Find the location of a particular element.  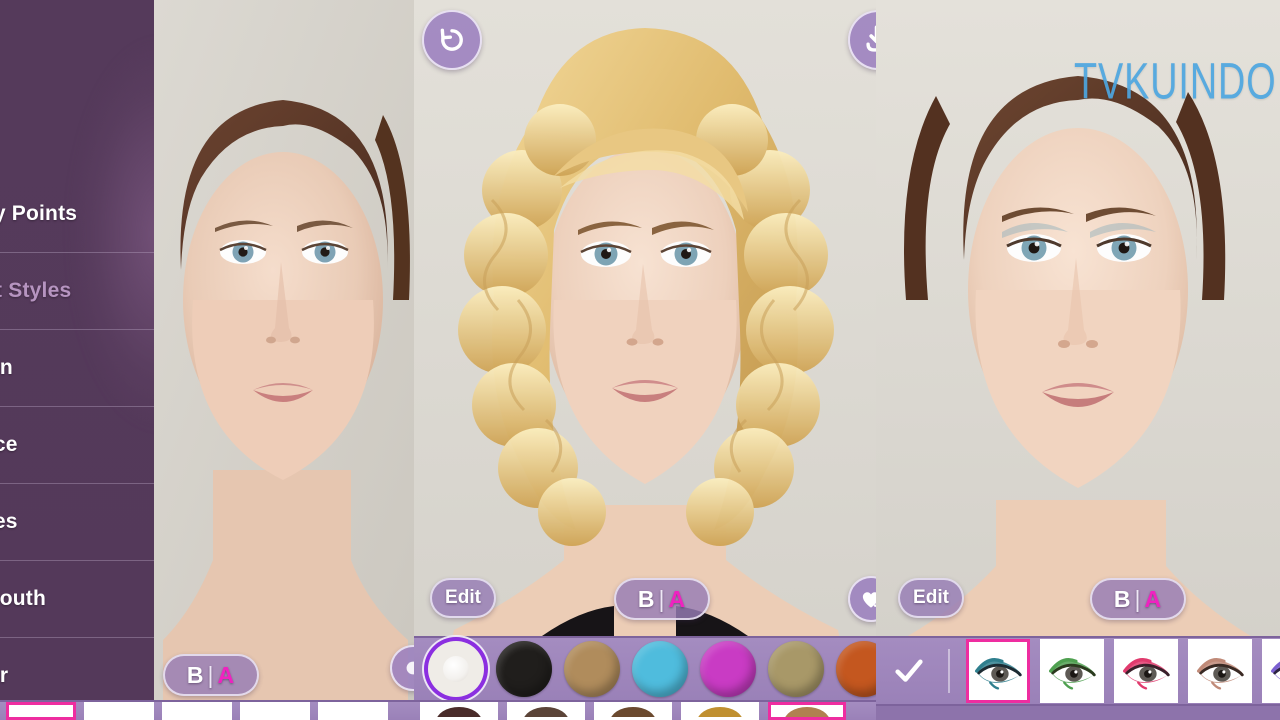

sidebar-item-face: ace is located at coordinates (77, 445).